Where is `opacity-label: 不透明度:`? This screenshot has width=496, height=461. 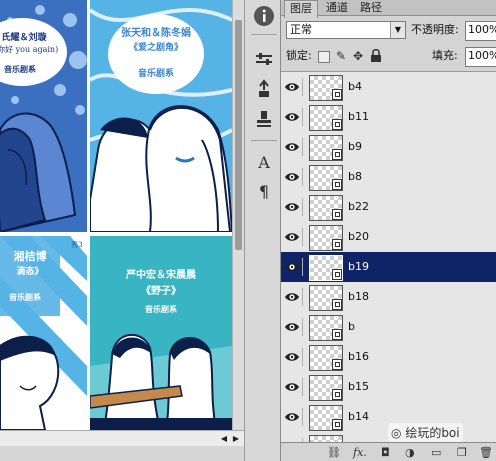 opacity-label: 不透明度: is located at coordinates (435, 29).